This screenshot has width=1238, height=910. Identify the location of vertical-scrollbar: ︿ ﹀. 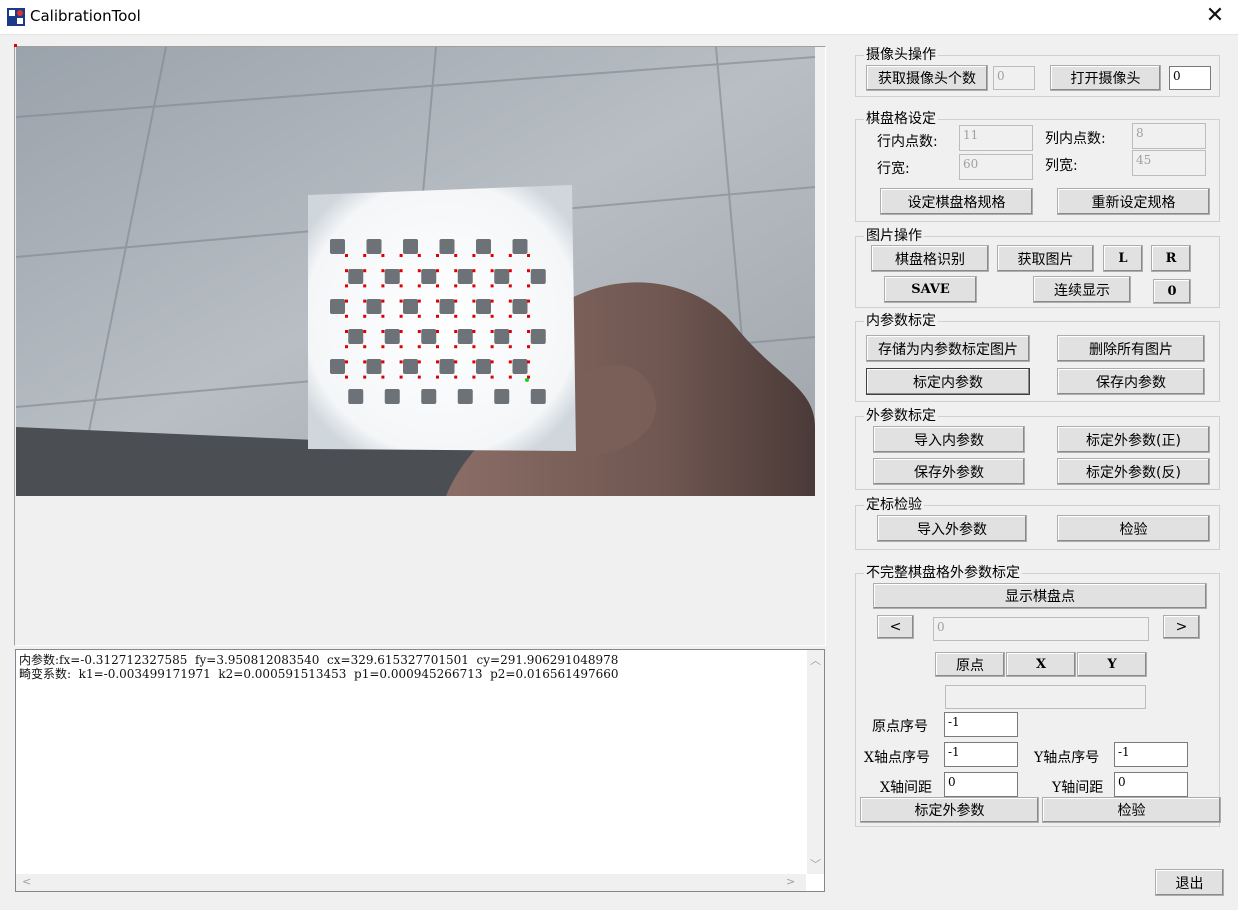
(815, 762).